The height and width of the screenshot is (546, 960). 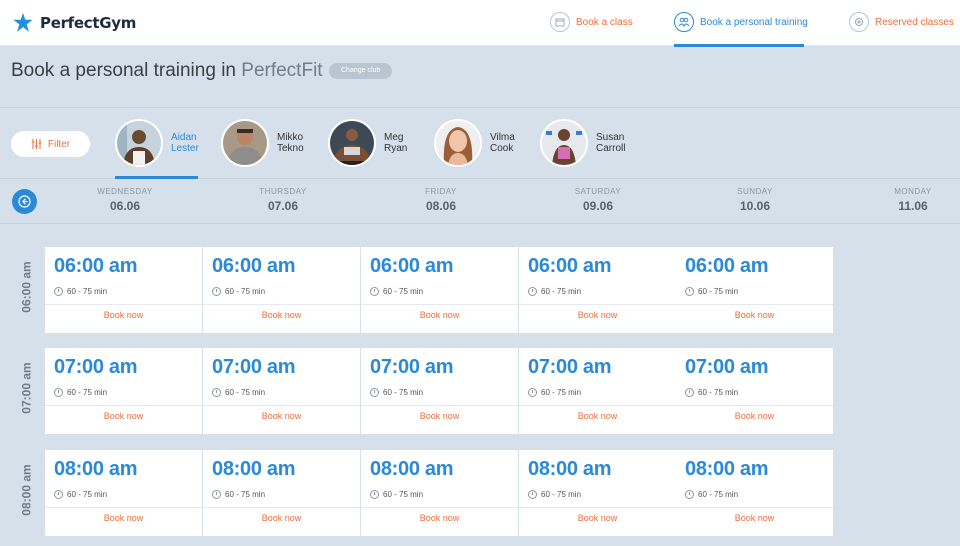 What do you see at coordinates (74, 23) in the screenshot?
I see `logo: PerfectGym` at bounding box center [74, 23].